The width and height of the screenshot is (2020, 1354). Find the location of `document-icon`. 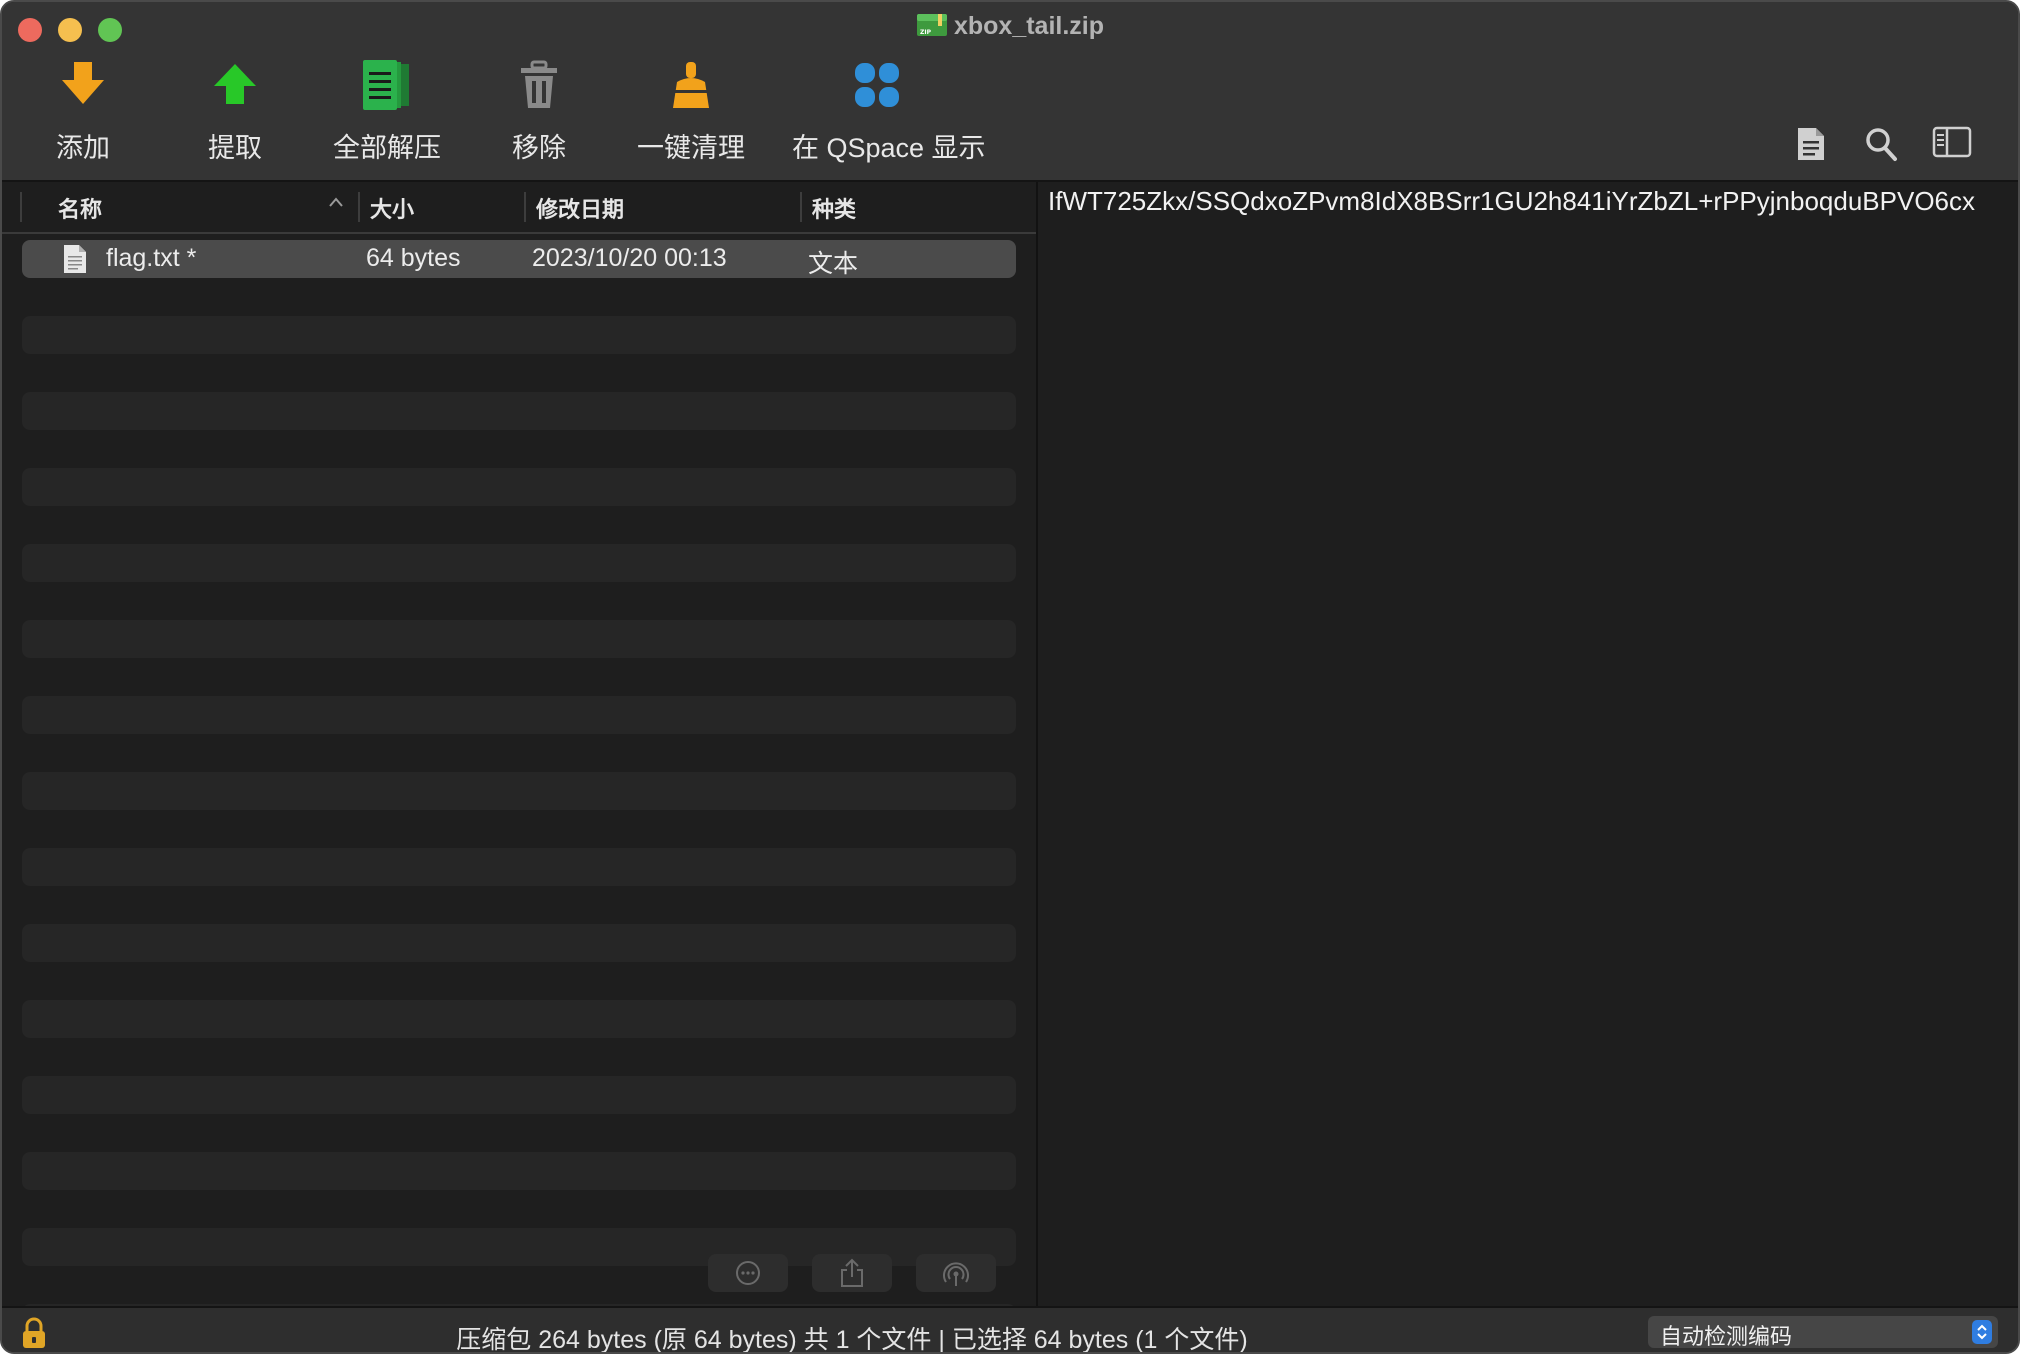

document-icon is located at coordinates (1811, 144).